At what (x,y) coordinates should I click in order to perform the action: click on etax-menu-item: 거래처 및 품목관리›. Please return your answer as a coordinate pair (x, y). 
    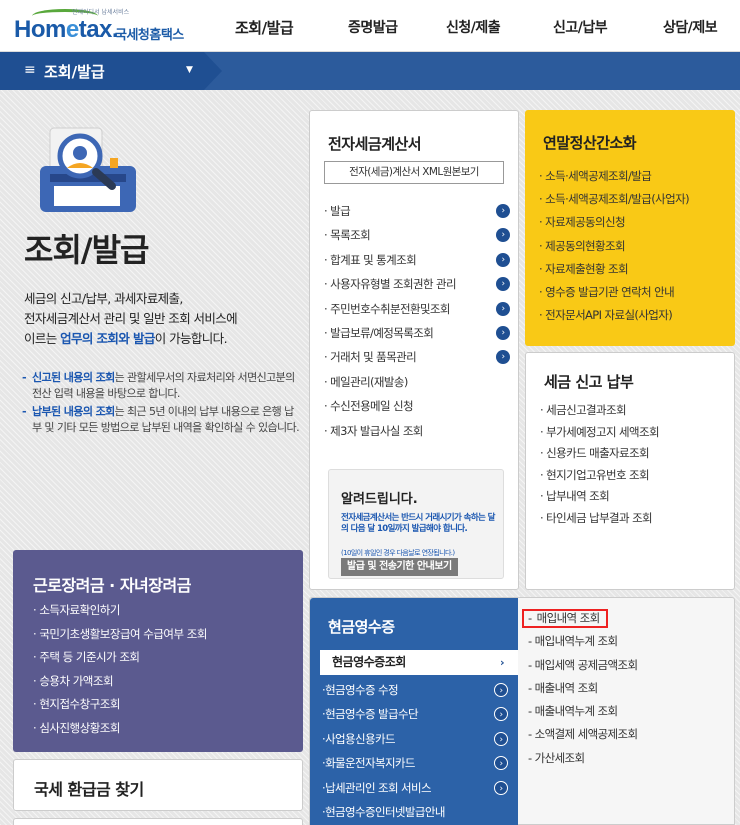
    Looking at the image, I should click on (417, 361).